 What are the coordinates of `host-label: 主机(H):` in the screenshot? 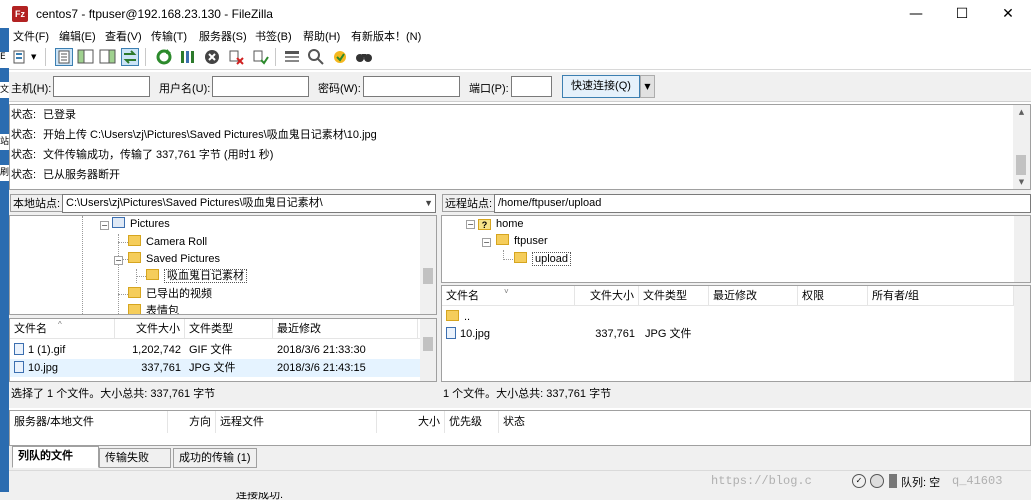 It's located at (31, 89).